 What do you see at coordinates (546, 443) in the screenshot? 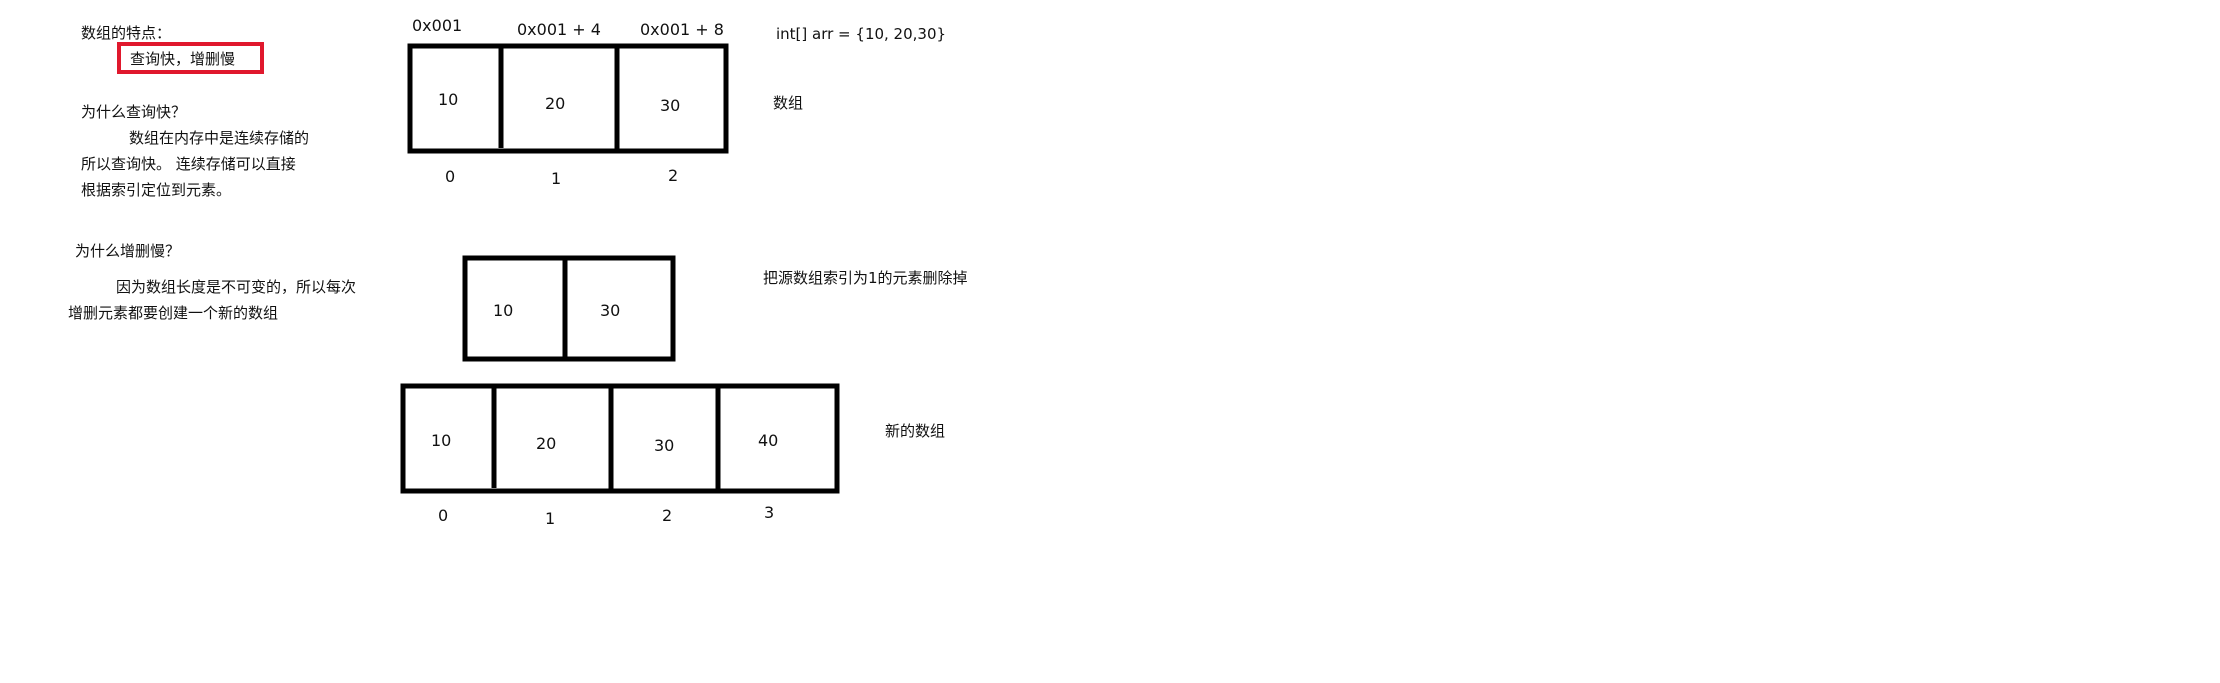
I see `array3-value-1: 20` at bounding box center [546, 443].